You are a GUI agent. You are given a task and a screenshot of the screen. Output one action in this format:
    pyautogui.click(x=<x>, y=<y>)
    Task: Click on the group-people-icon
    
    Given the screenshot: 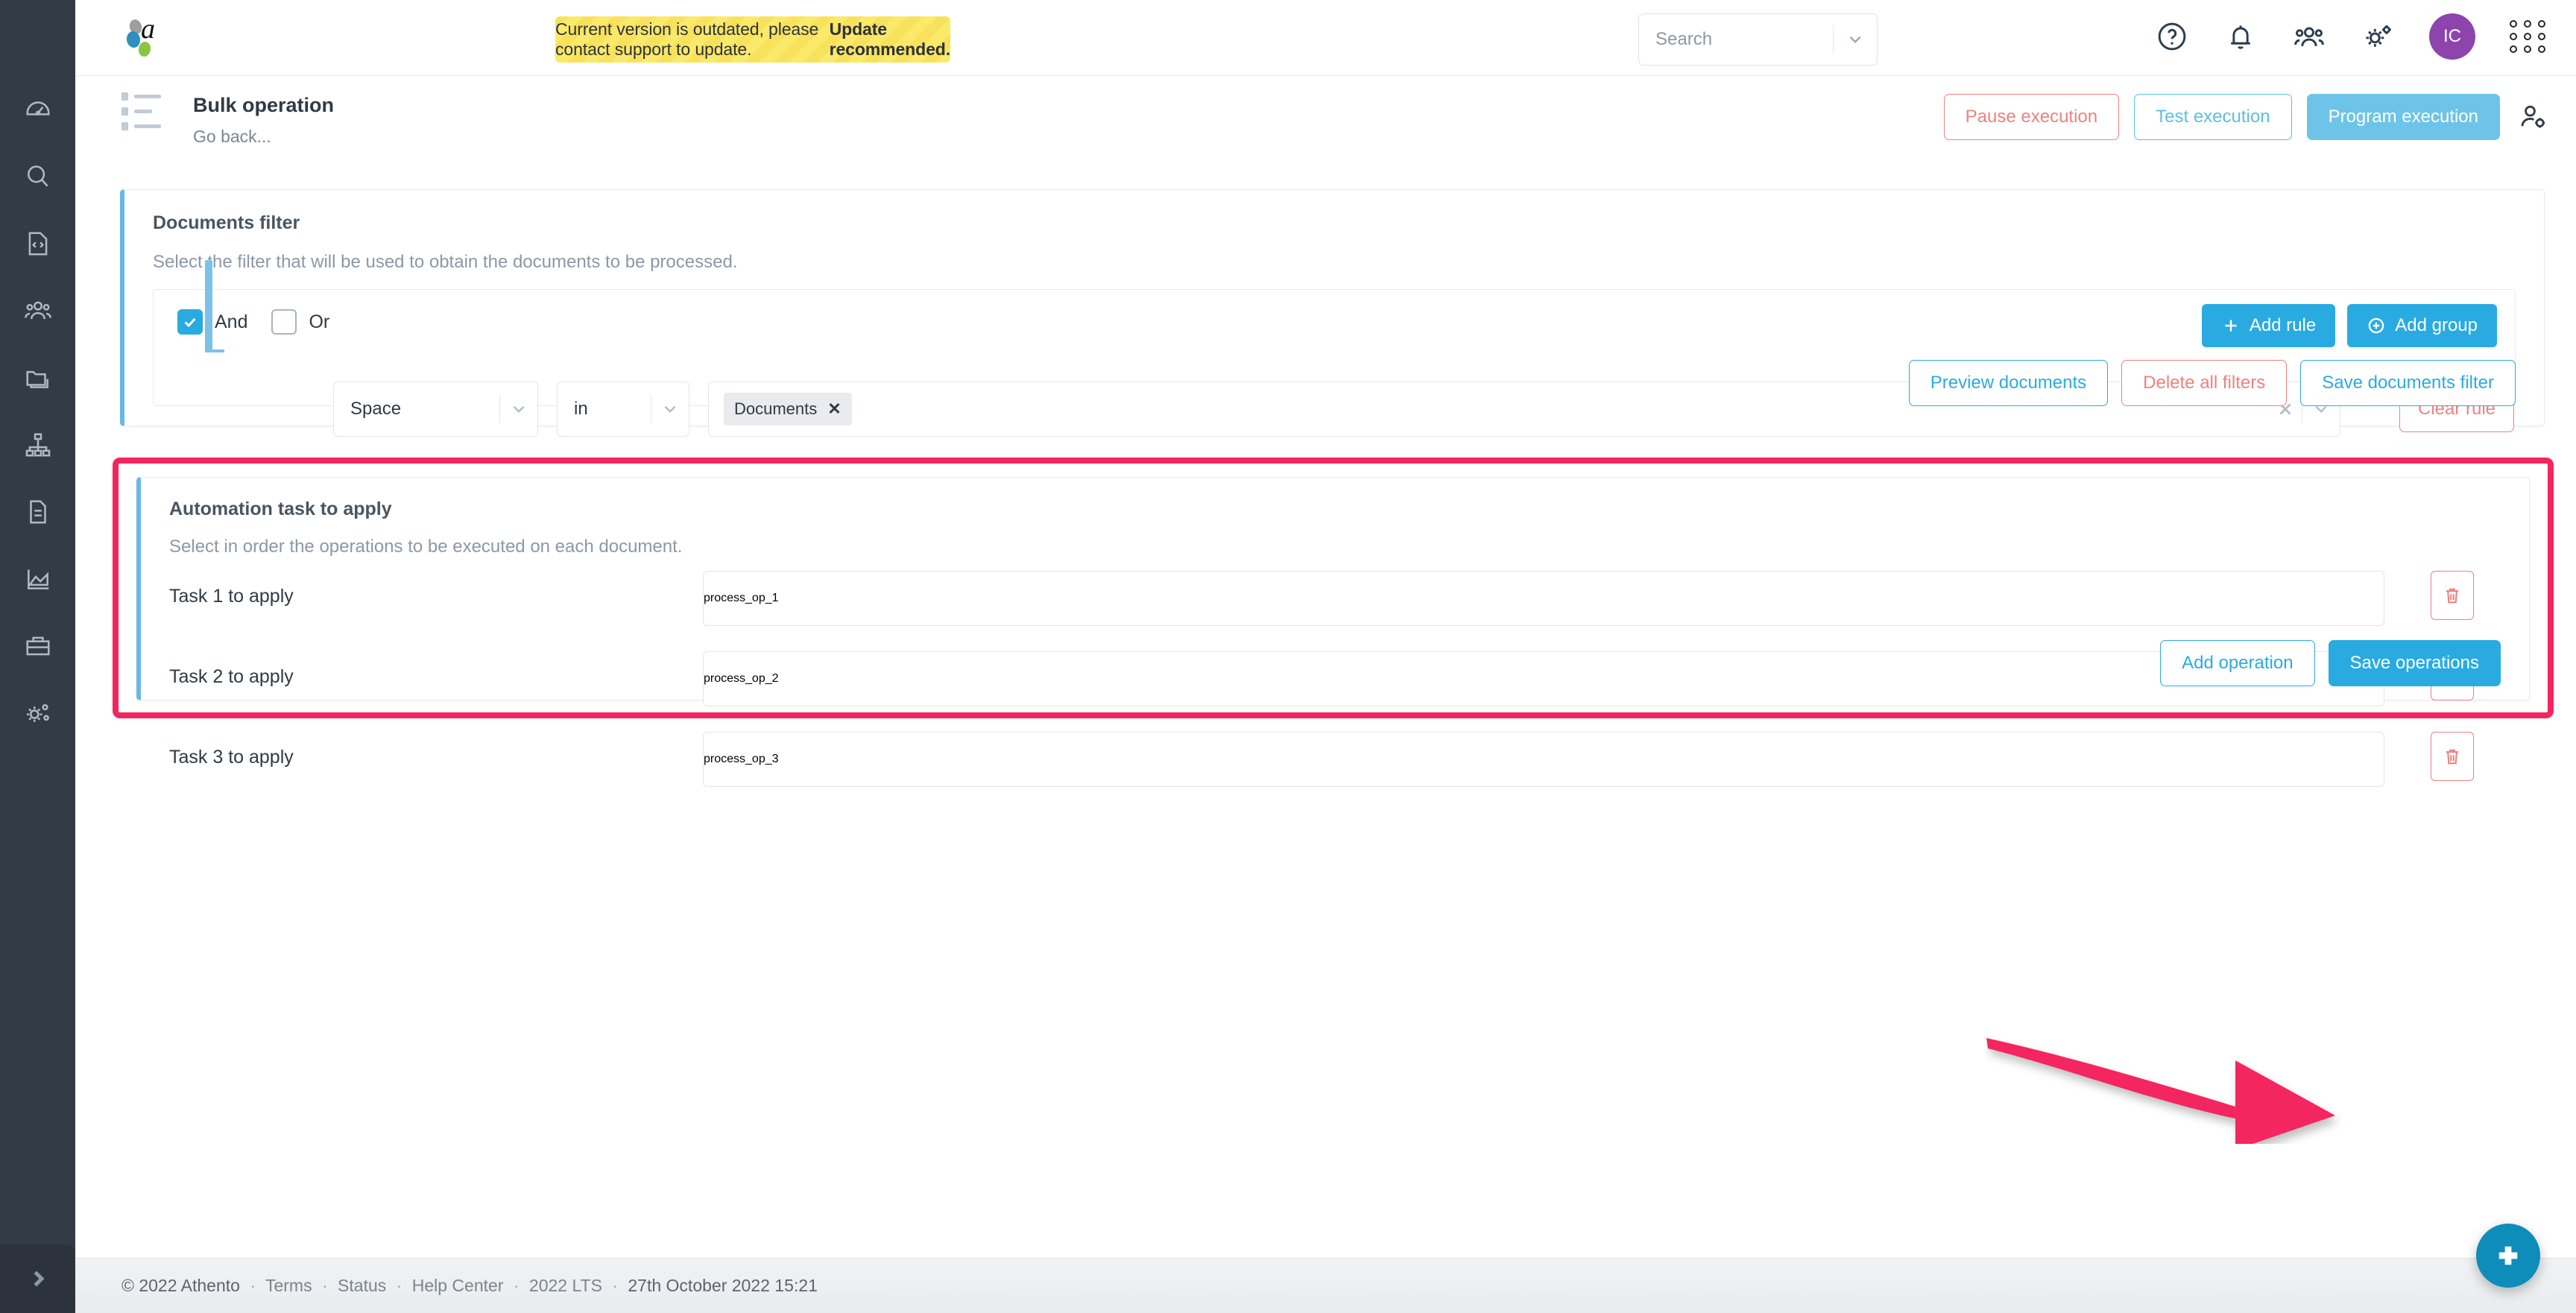 What is the action you would take?
    pyautogui.click(x=2309, y=36)
    